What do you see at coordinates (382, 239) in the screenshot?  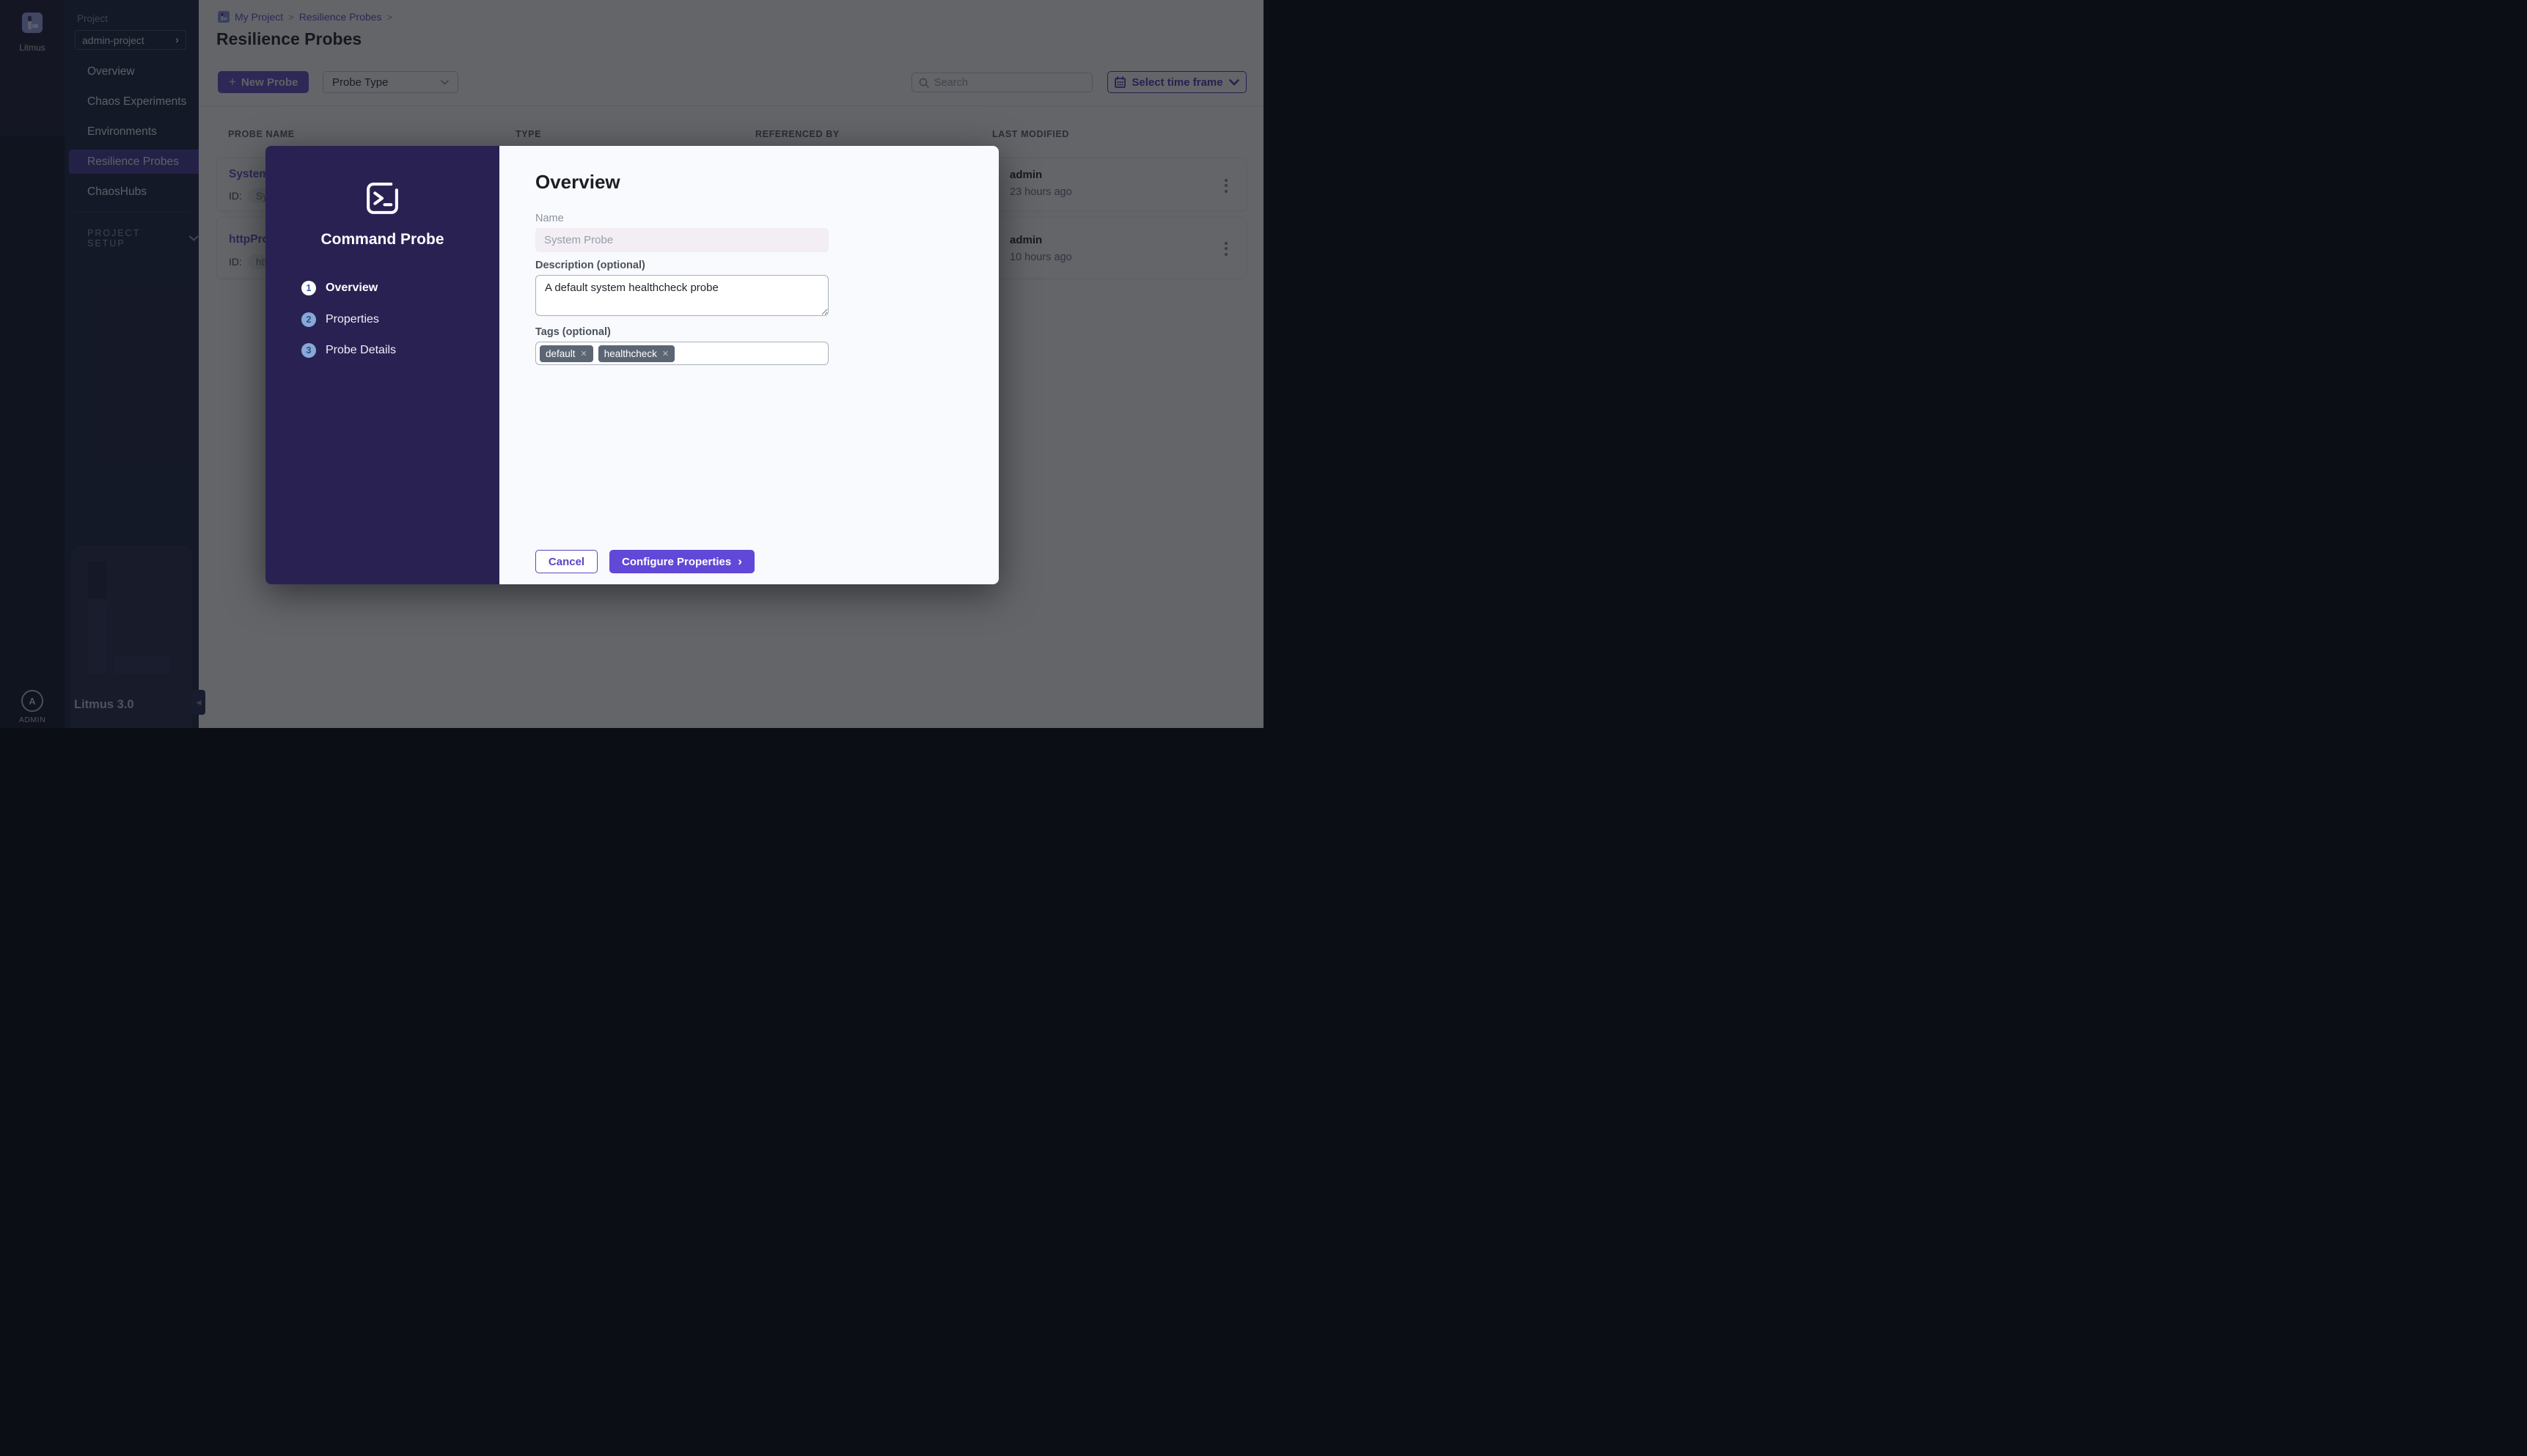 I see `probe-type-title: Command Probe` at bounding box center [382, 239].